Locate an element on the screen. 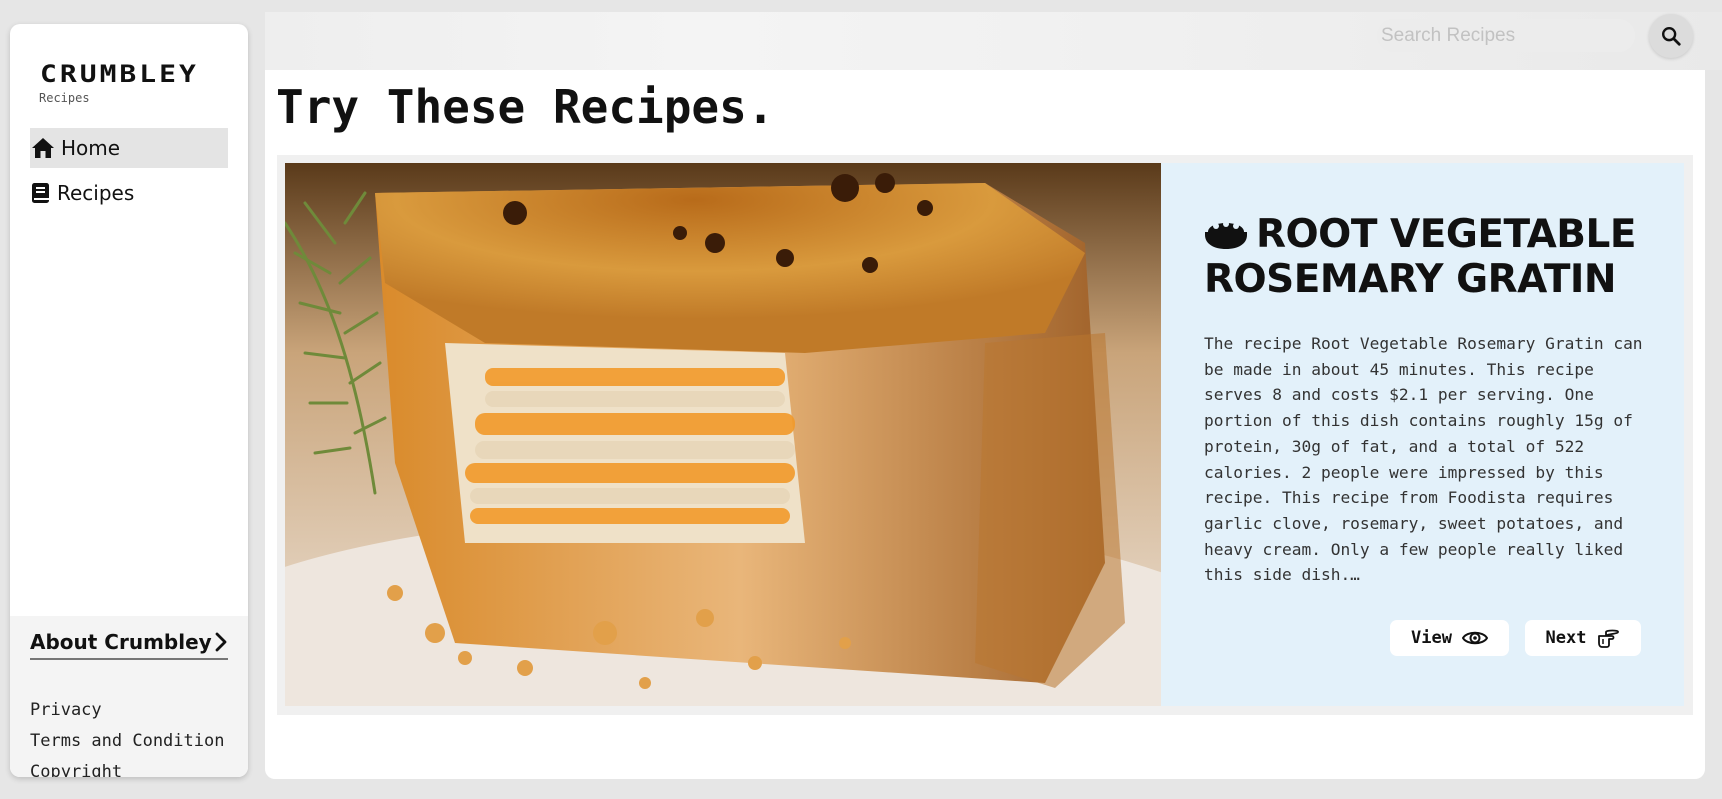  home-icon is located at coordinates (45, 148).